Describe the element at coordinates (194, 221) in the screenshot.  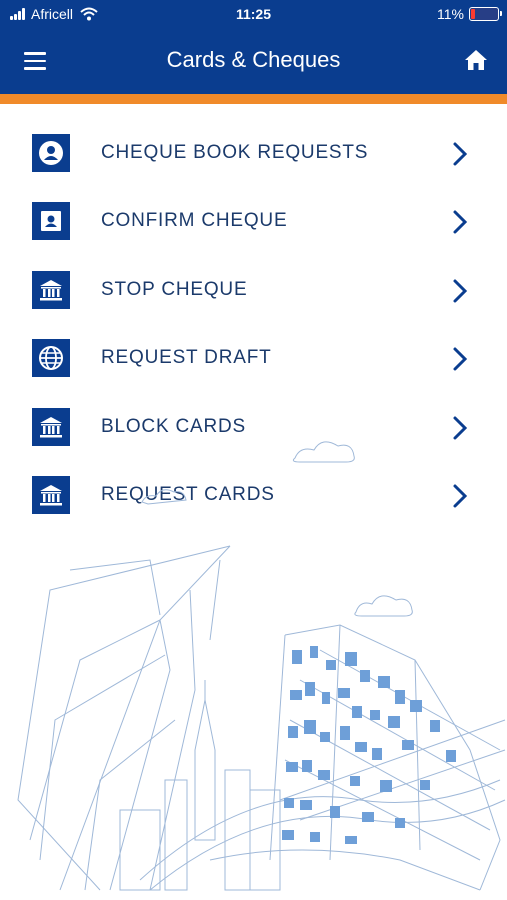
I see `menu-item-label: CONFIRM CHEQUE` at that location.